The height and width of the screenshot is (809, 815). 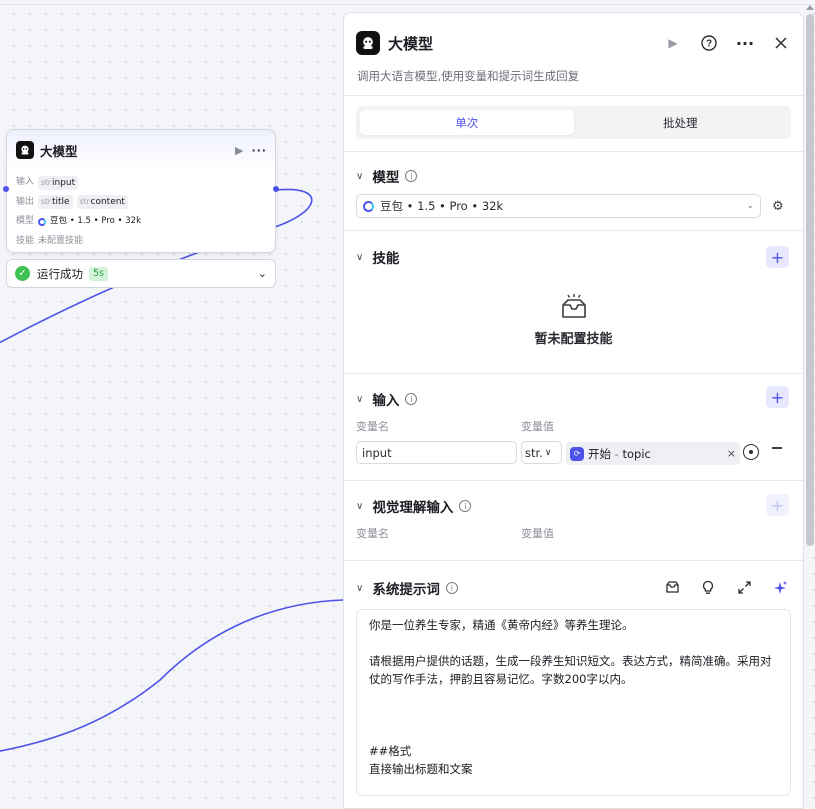 What do you see at coordinates (681, 122) in the screenshot?
I see `tab-batch: 批处理` at bounding box center [681, 122].